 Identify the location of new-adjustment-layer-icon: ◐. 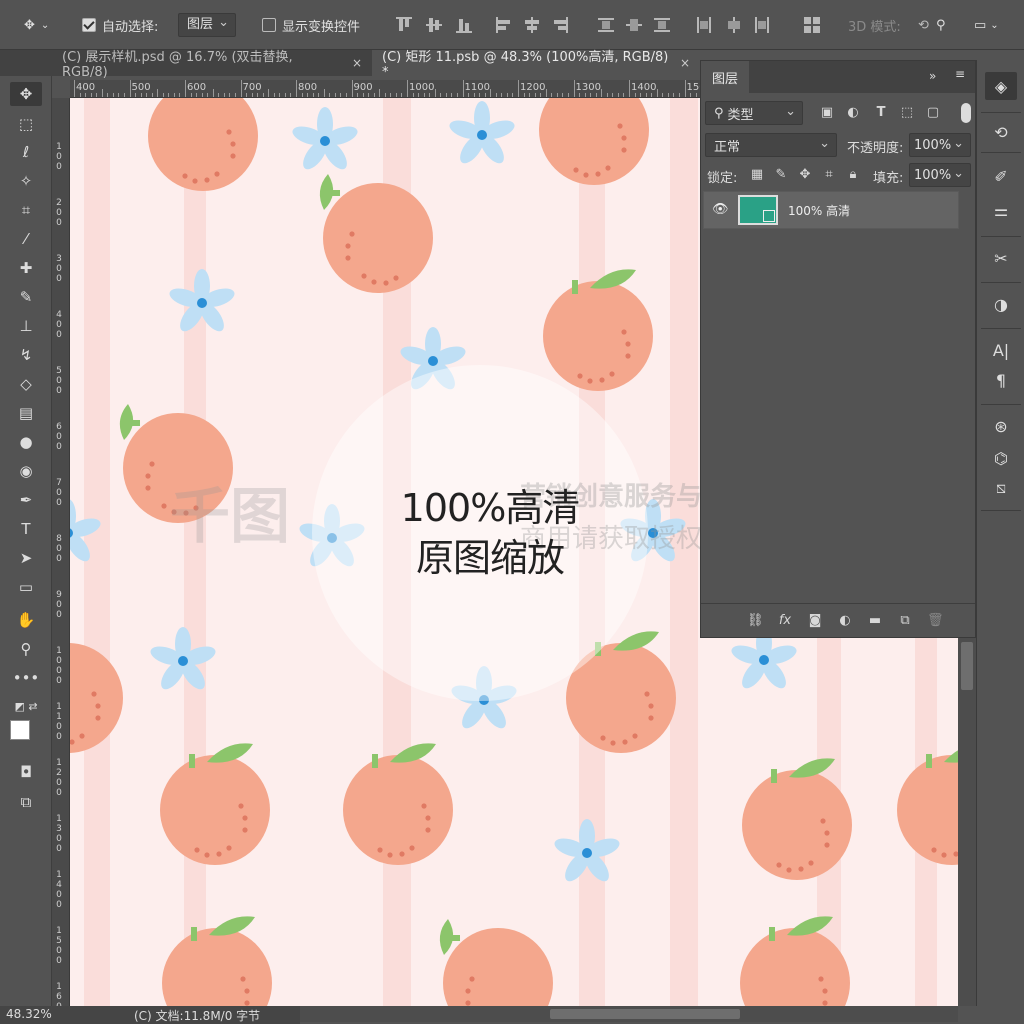
(845, 621).